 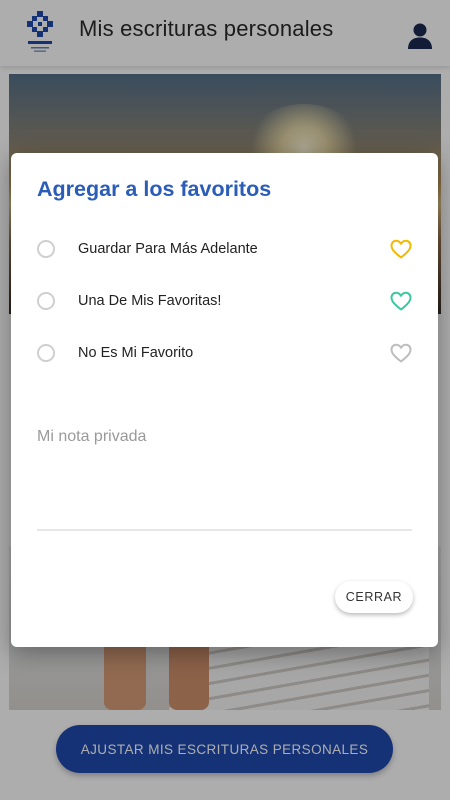 I want to click on note-field-underline, so click(x=224, y=530).